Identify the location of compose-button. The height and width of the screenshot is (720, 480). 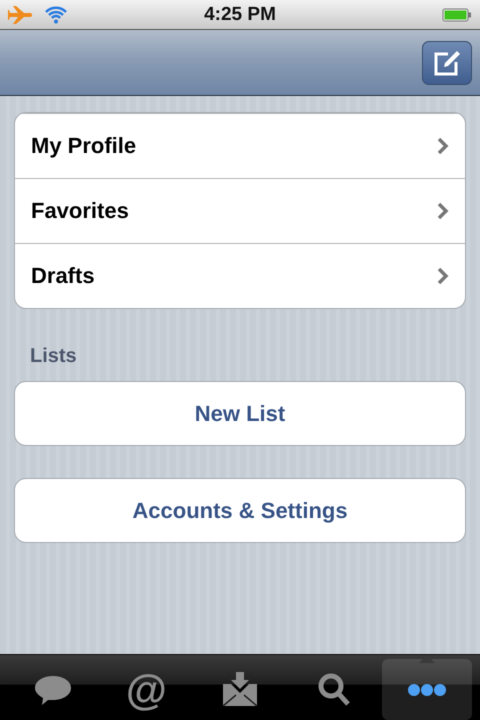
(447, 62).